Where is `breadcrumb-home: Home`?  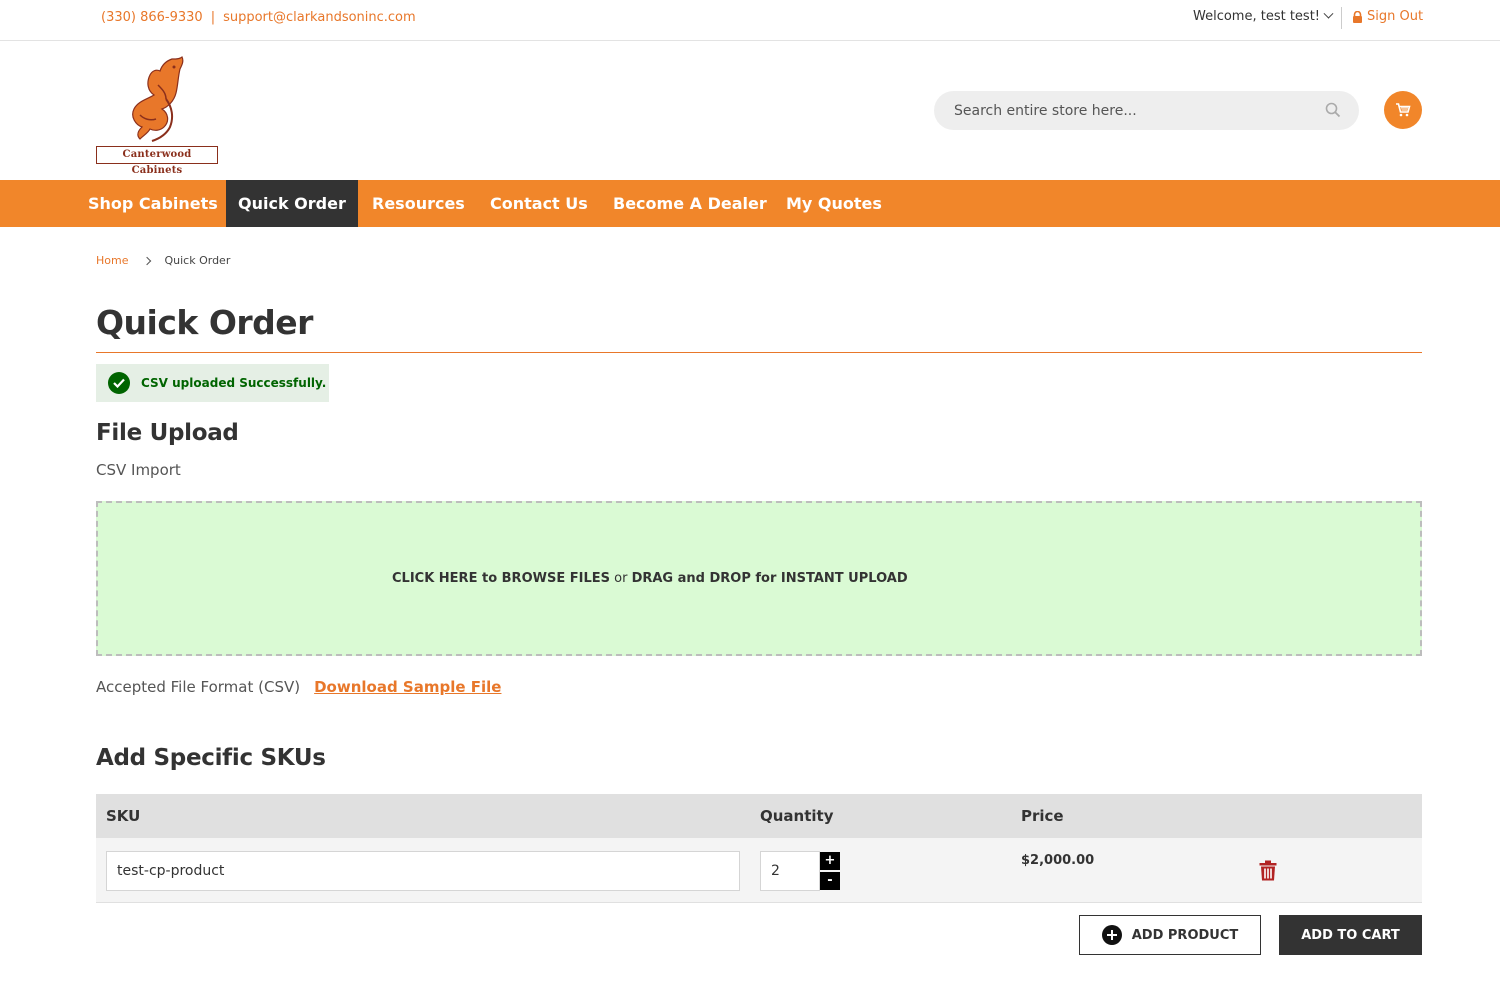
breadcrumb-home: Home is located at coordinates (112, 260).